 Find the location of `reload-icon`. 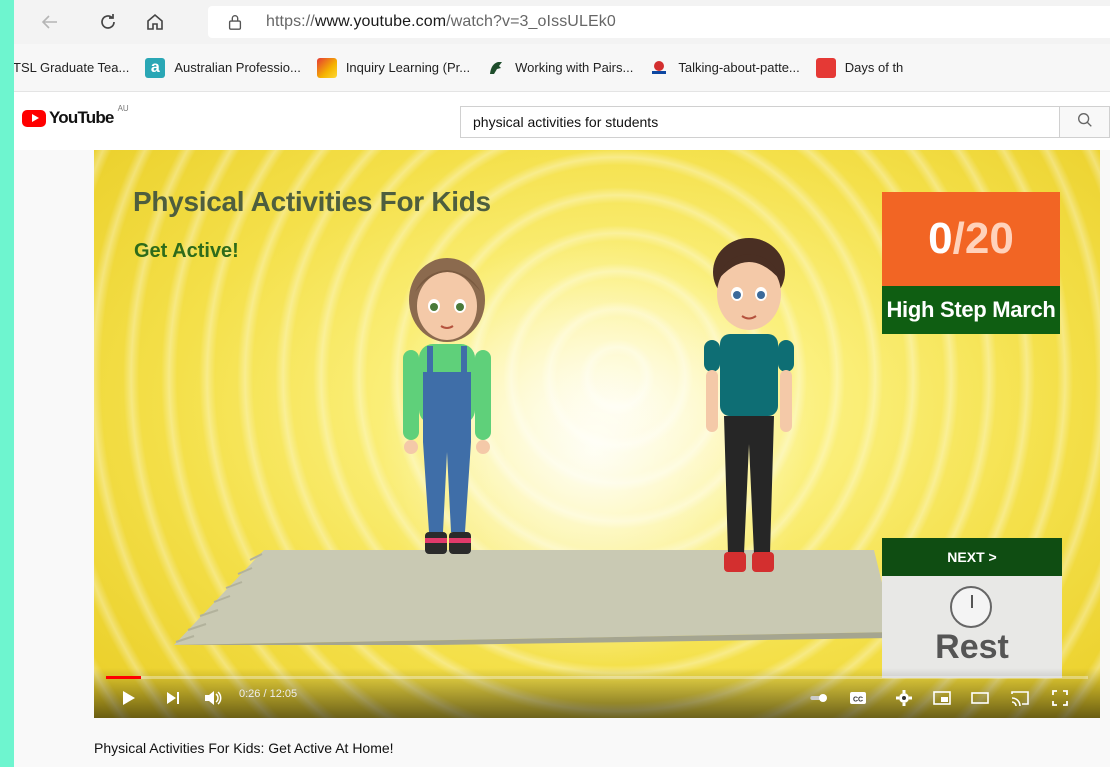

reload-icon is located at coordinates (108, 22).